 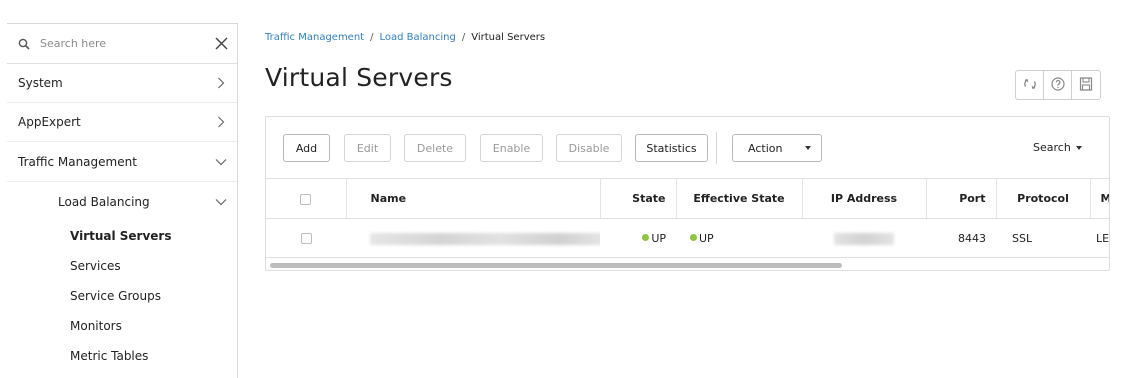 I want to click on statistics-button: Statistics, so click(x=671, y=148).